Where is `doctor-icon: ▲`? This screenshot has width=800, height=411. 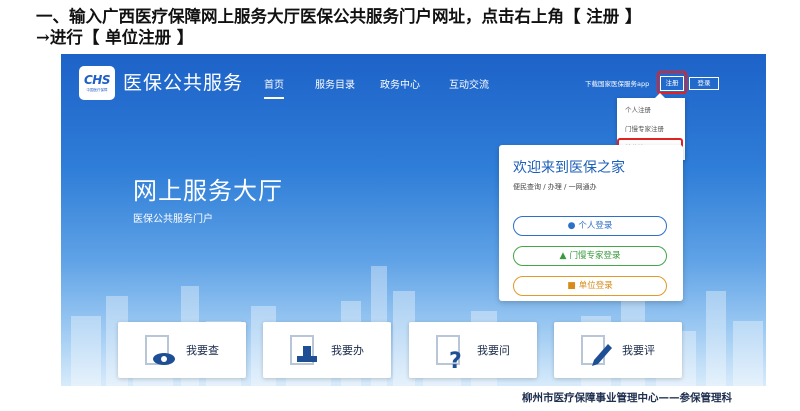 doctor-icon: ▲ is located at coordinates (563, 256).